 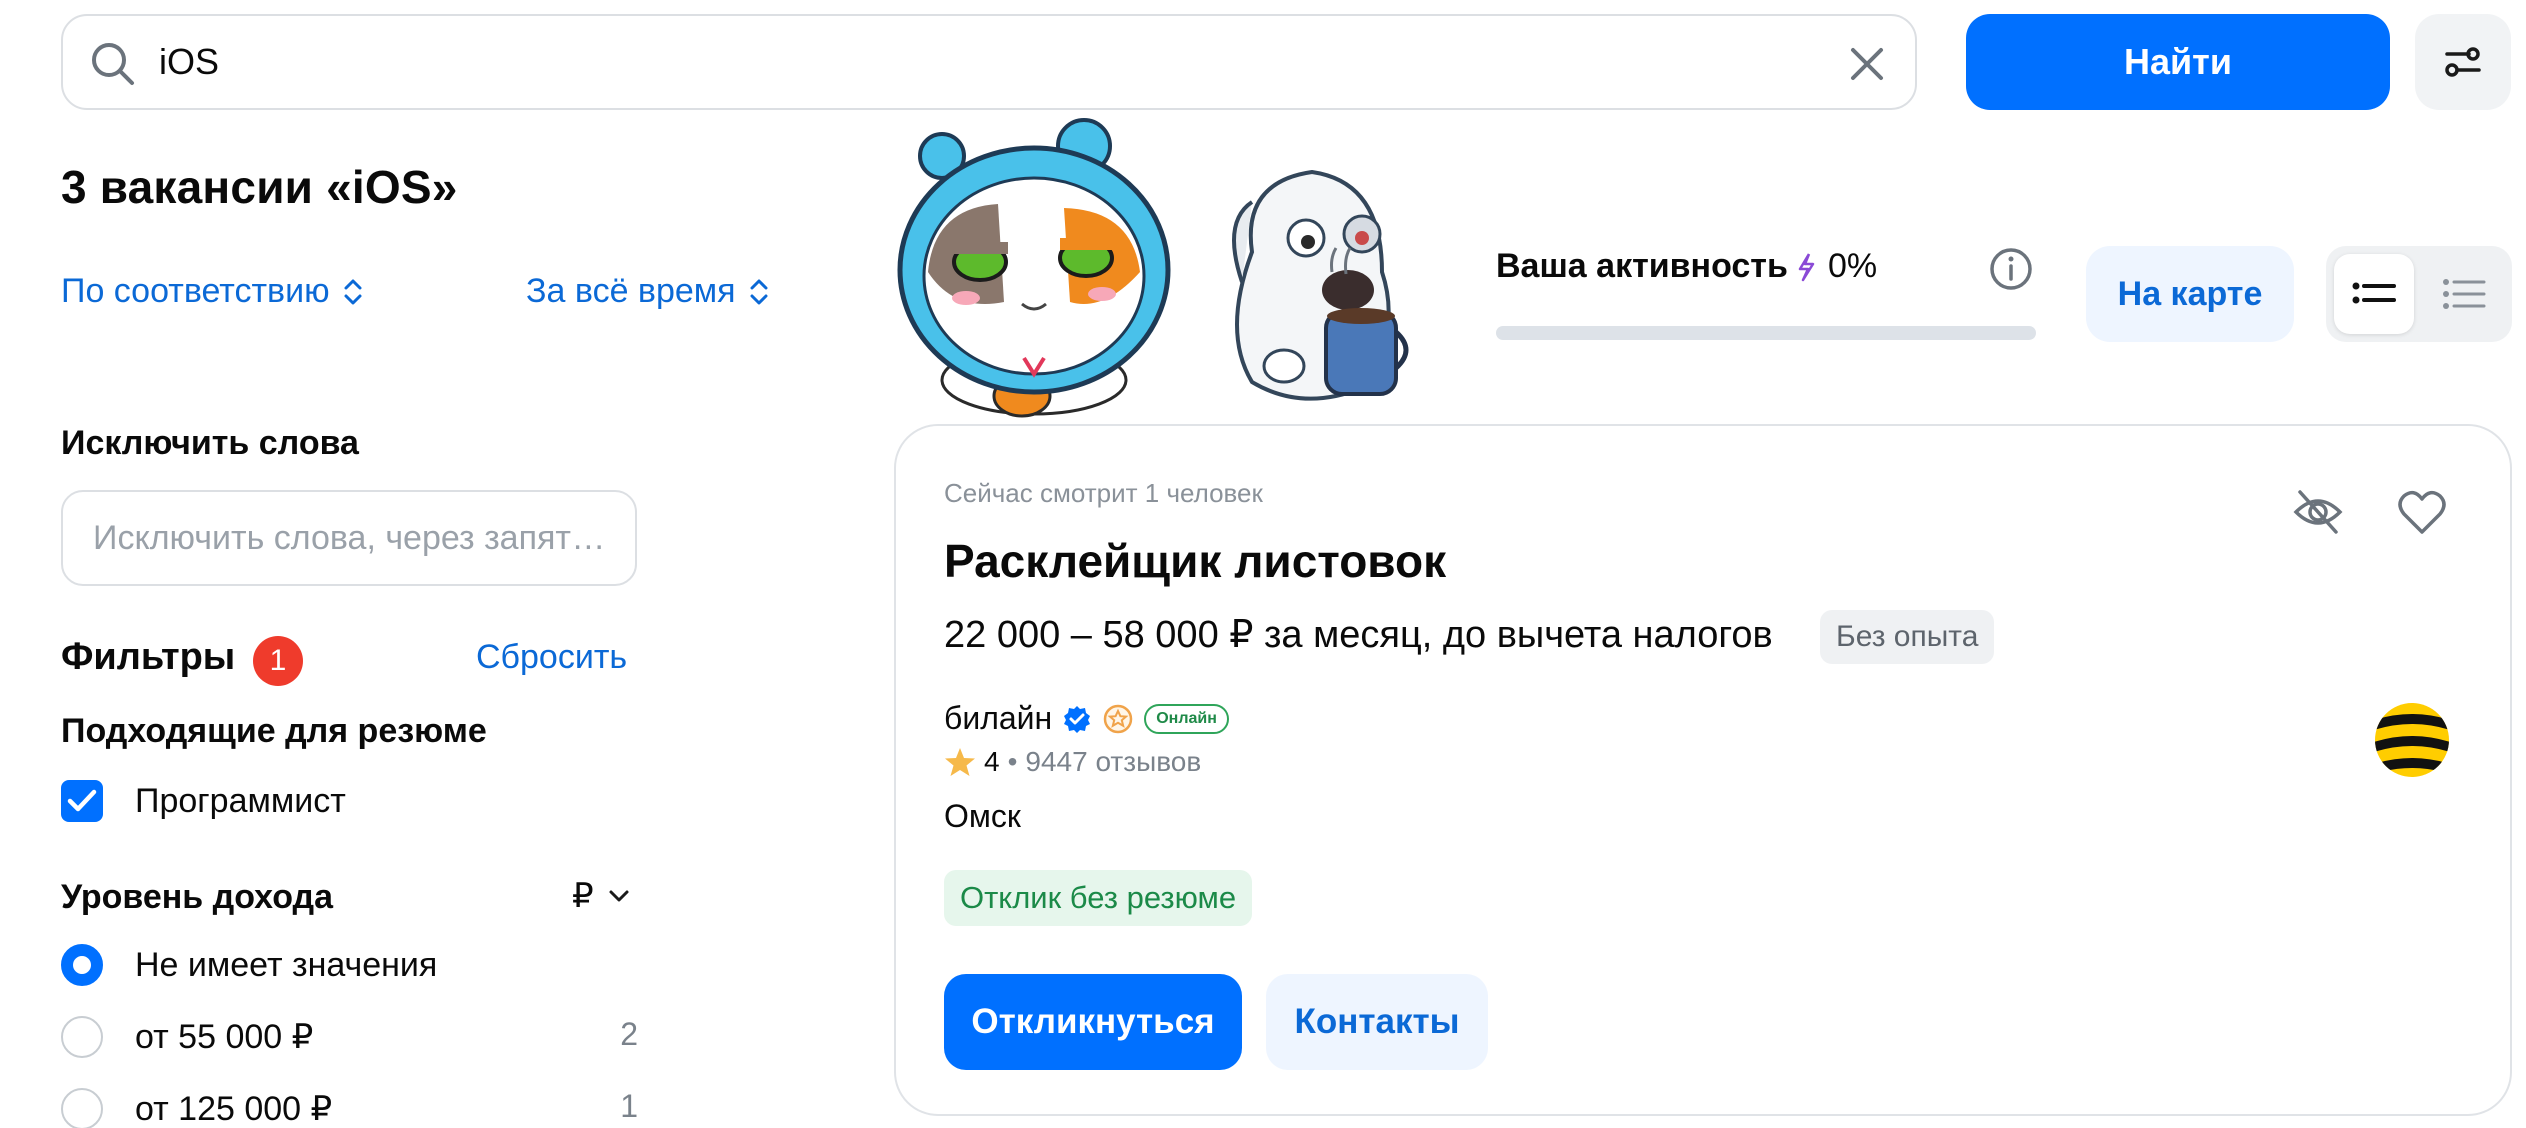 I want to click on company-name: билайн, so click(x=998, y=718).